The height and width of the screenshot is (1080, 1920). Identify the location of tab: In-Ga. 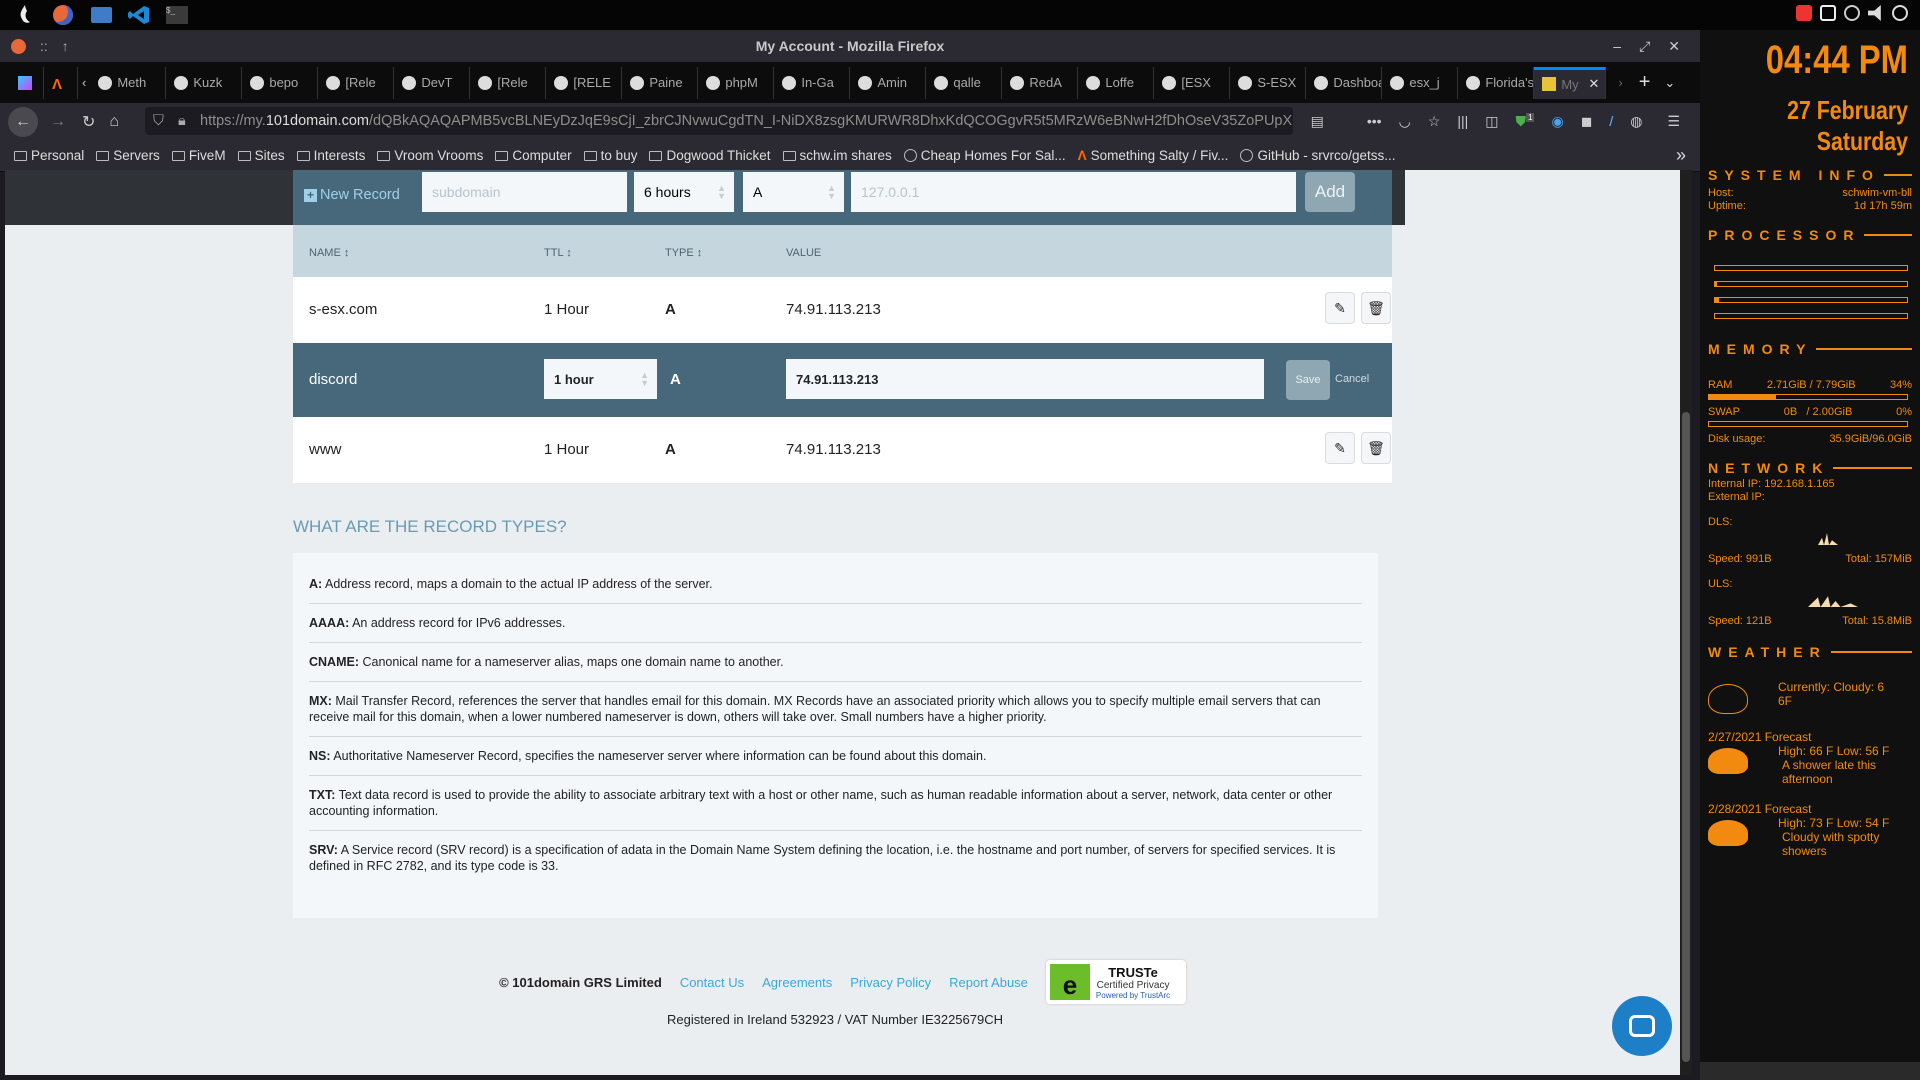
(812, 82).